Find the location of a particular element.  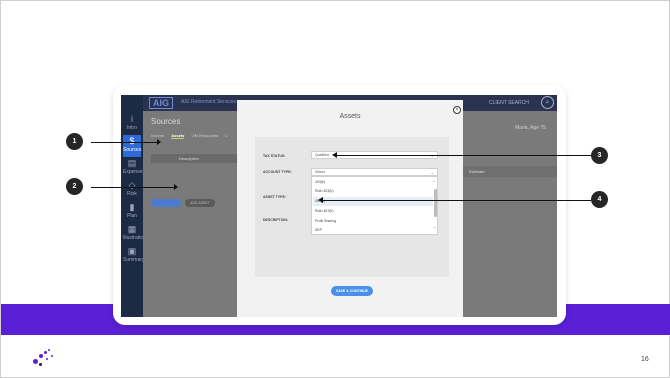

grid-icon: ▦ is located at coordinates (132, 229).